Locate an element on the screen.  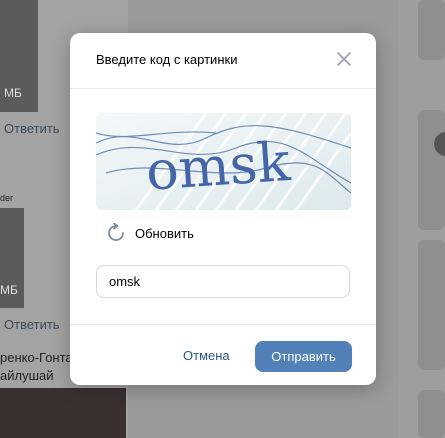
dialog-header: Введите код с картинки is located at coordinates (223, 61).